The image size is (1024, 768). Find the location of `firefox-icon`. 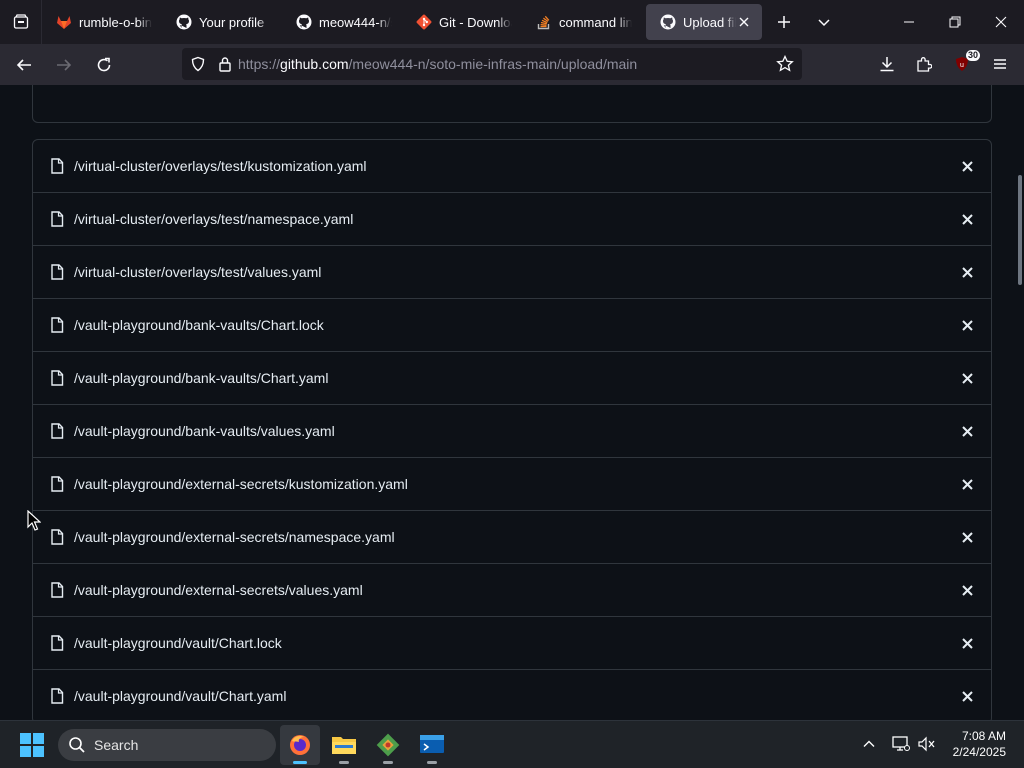

firefox-icon is located at coordinates (300, 745).